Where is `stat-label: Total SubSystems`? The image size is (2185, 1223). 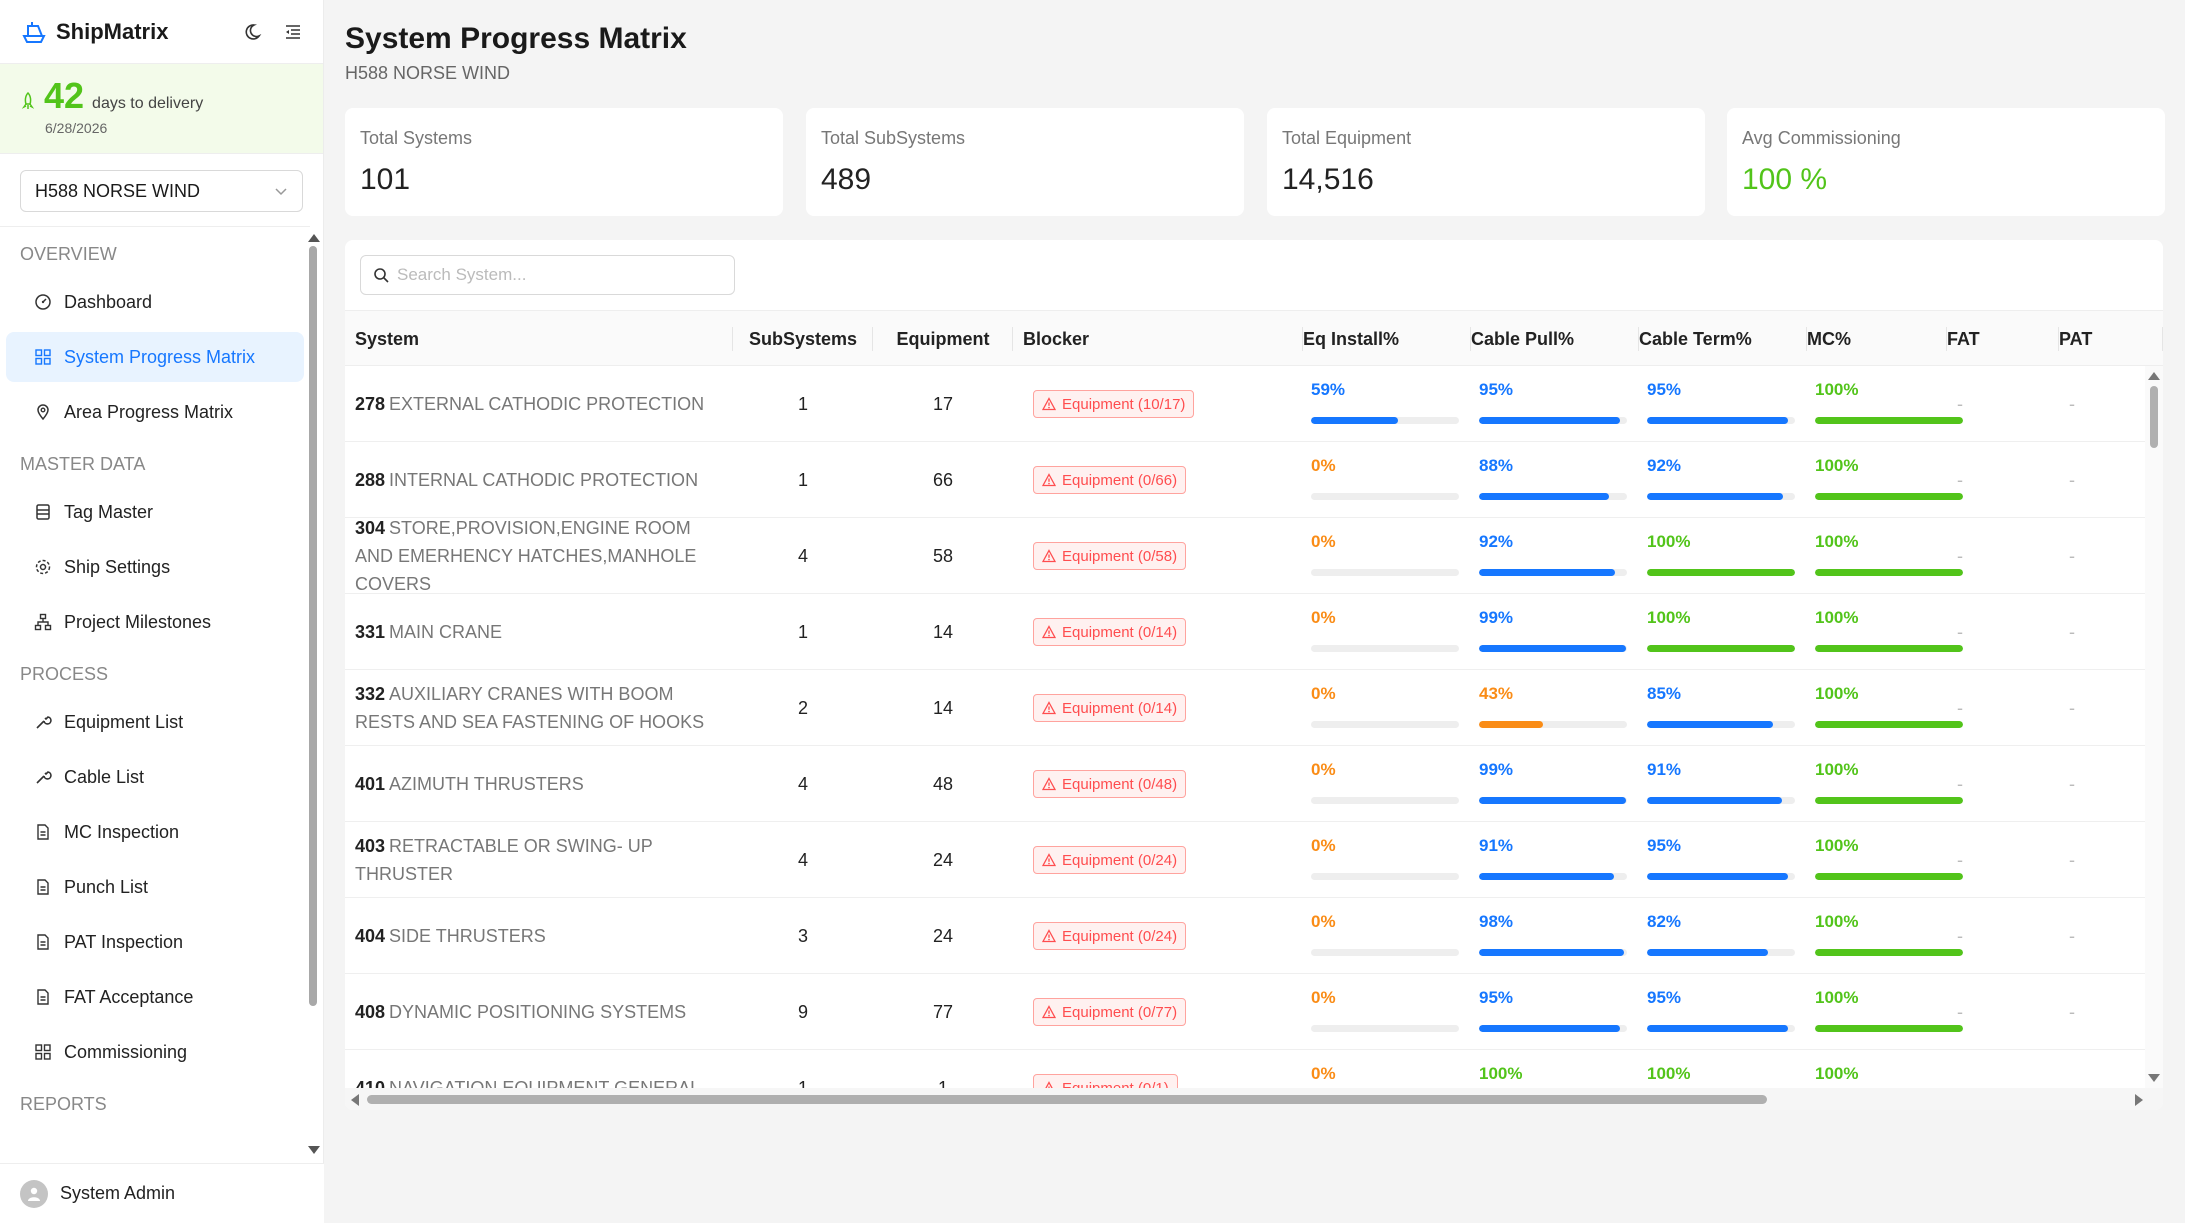
stat-label: Total SubSystems is located at coordinates (893, 138).